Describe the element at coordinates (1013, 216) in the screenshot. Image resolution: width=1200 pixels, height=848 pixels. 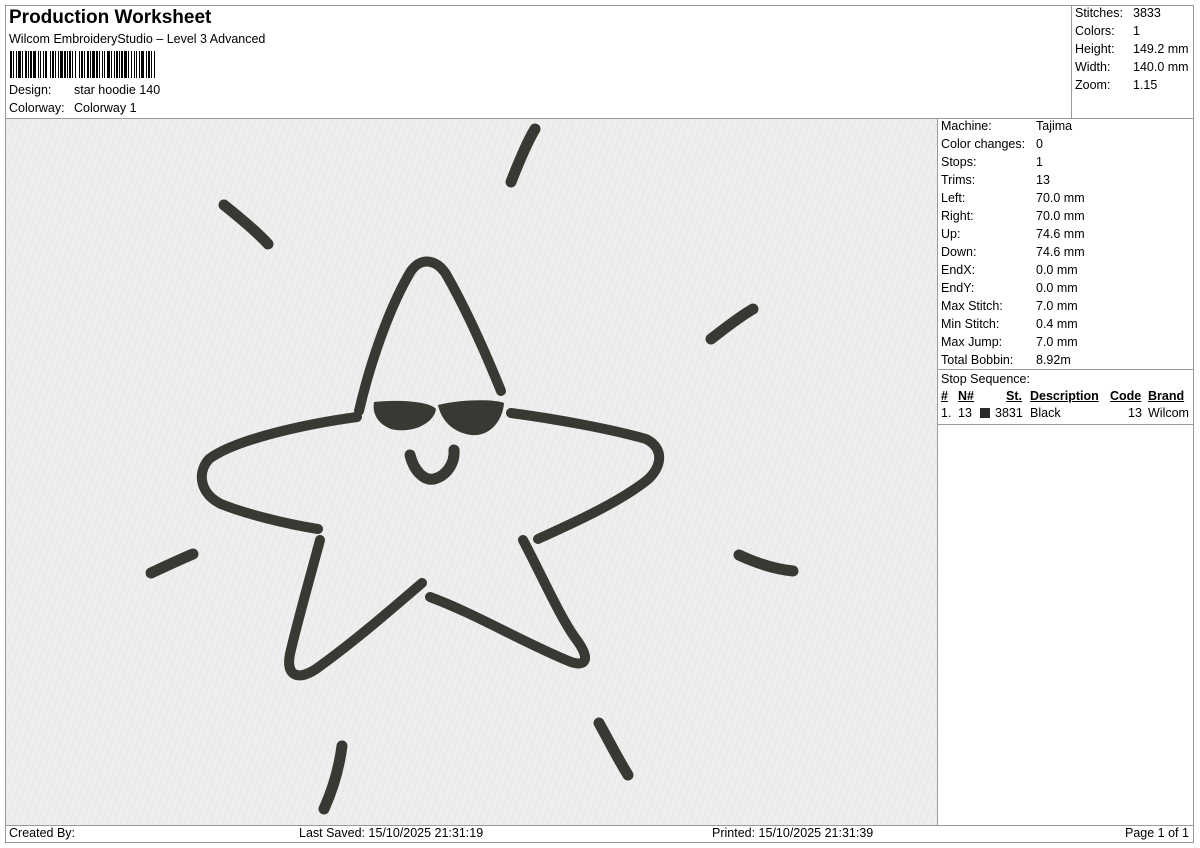
I see `machine-info-row: Right: 70.0 mm` at that location.